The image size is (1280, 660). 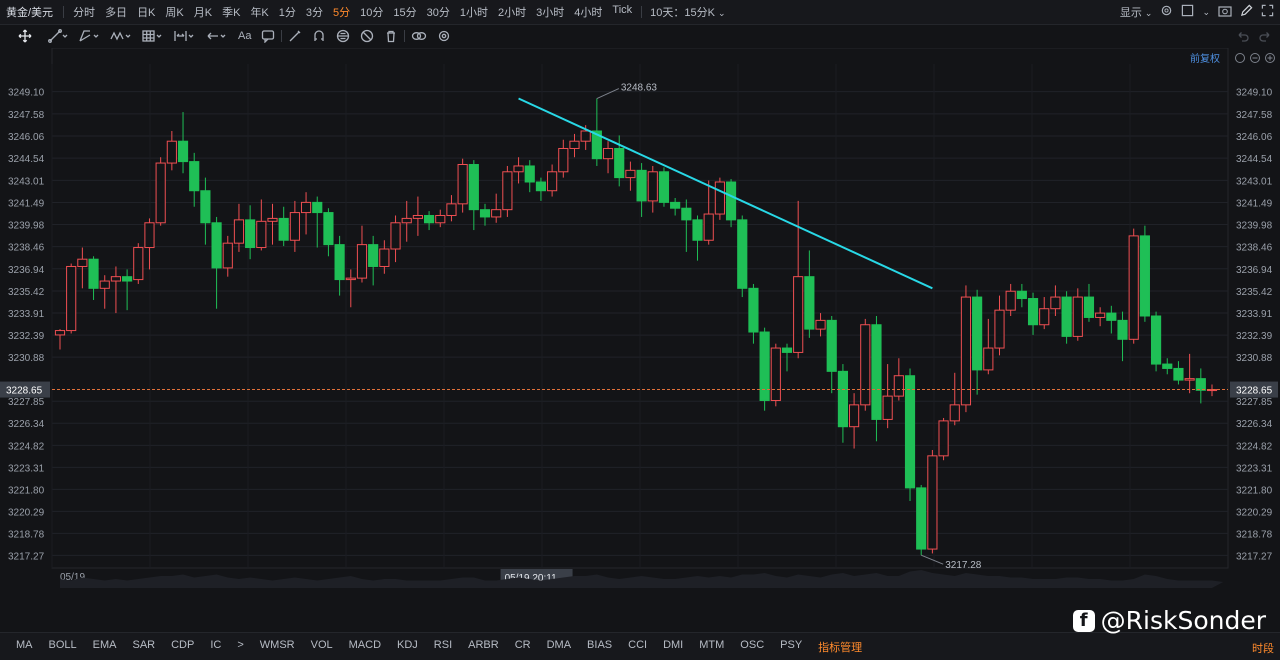 What do you see at coordinates (116, 12) in the screenshot?
I see `period-1: 多日` at bounding box center [116, 12].